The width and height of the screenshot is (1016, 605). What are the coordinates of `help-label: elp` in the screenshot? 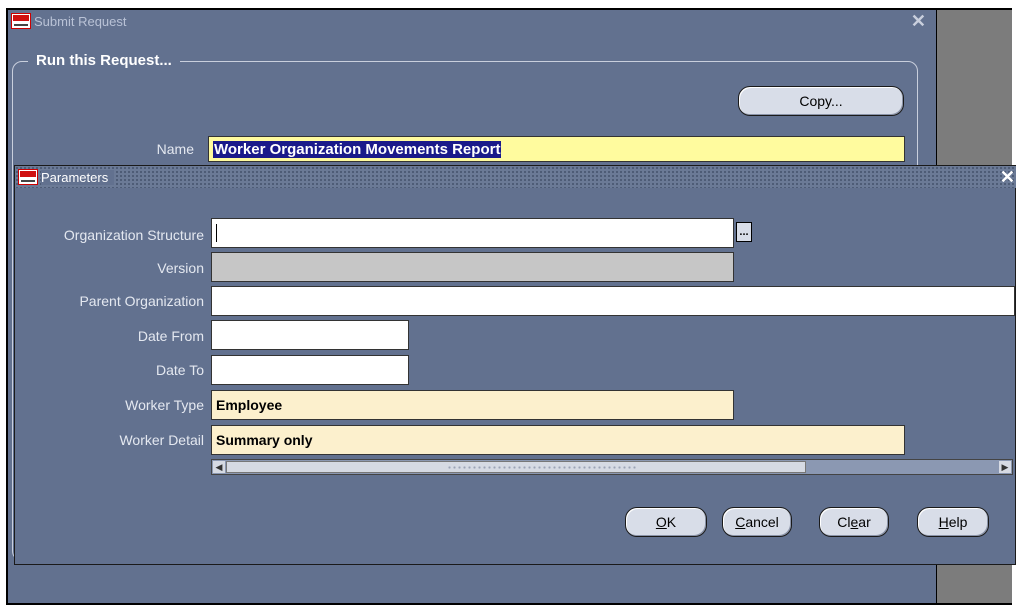 It's located at (958, 522).